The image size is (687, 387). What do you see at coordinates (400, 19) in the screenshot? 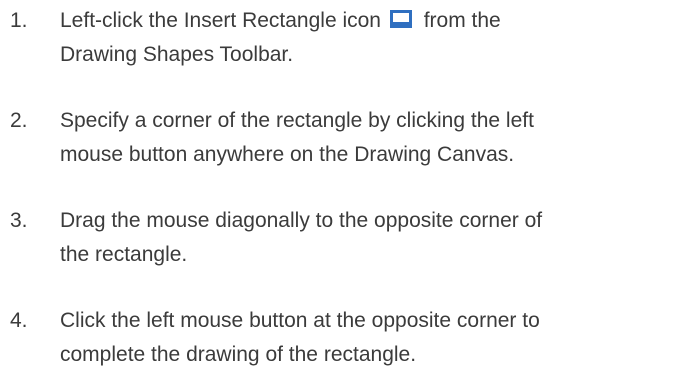
I see `rectangle-tool-icon` at bounding box center [400, 19].